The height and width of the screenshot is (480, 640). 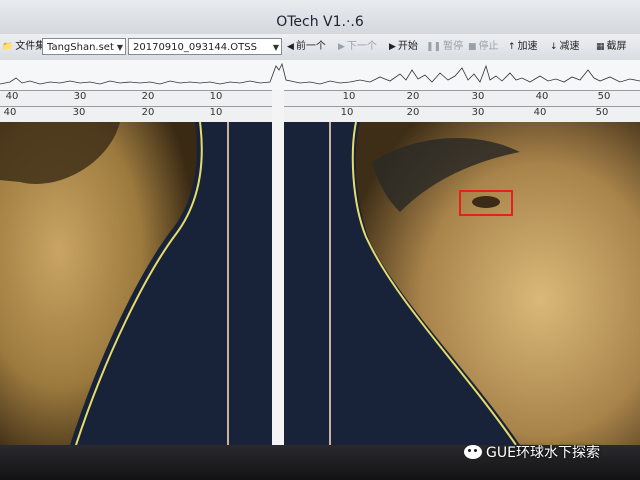 I want to click on start-button: ▶ 开始, so click(x=403, y=46).